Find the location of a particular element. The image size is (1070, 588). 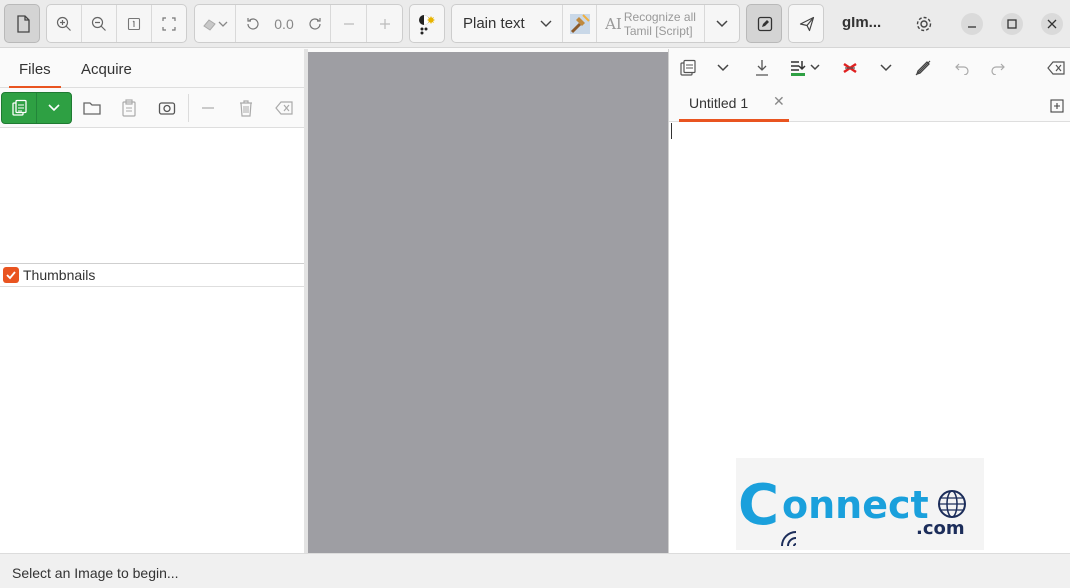

rotate-left-icon is located at coordinates (252, 23).